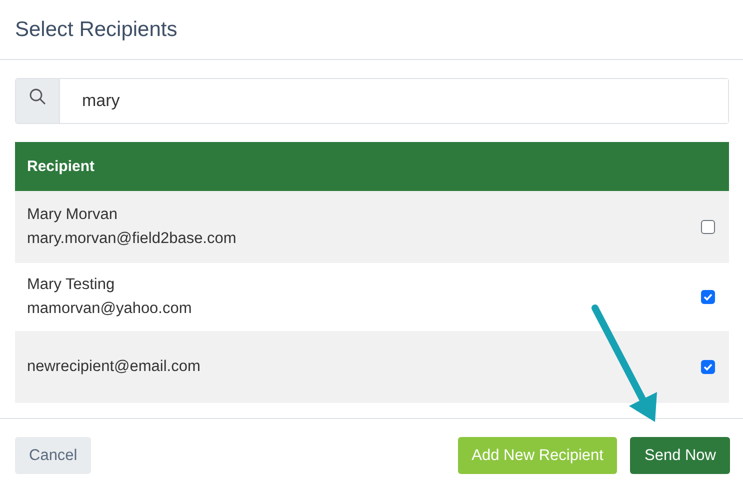 The image size is (743, 488). Describe the element at coordinates (372, 101) in the screenshot. I see `search-field: mary` at that location.